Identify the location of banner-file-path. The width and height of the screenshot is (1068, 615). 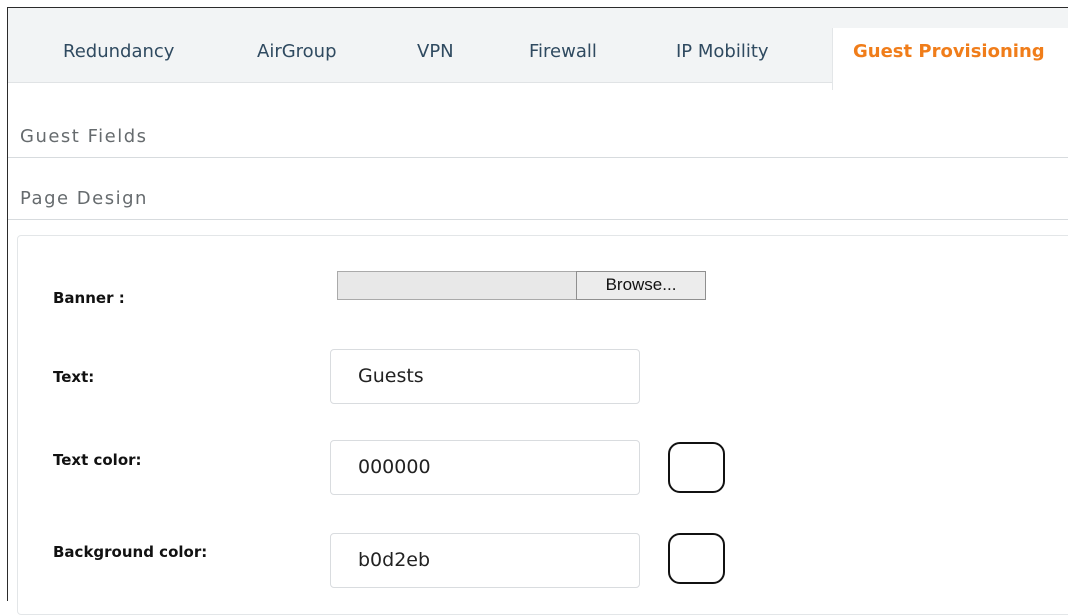
(456, 285).